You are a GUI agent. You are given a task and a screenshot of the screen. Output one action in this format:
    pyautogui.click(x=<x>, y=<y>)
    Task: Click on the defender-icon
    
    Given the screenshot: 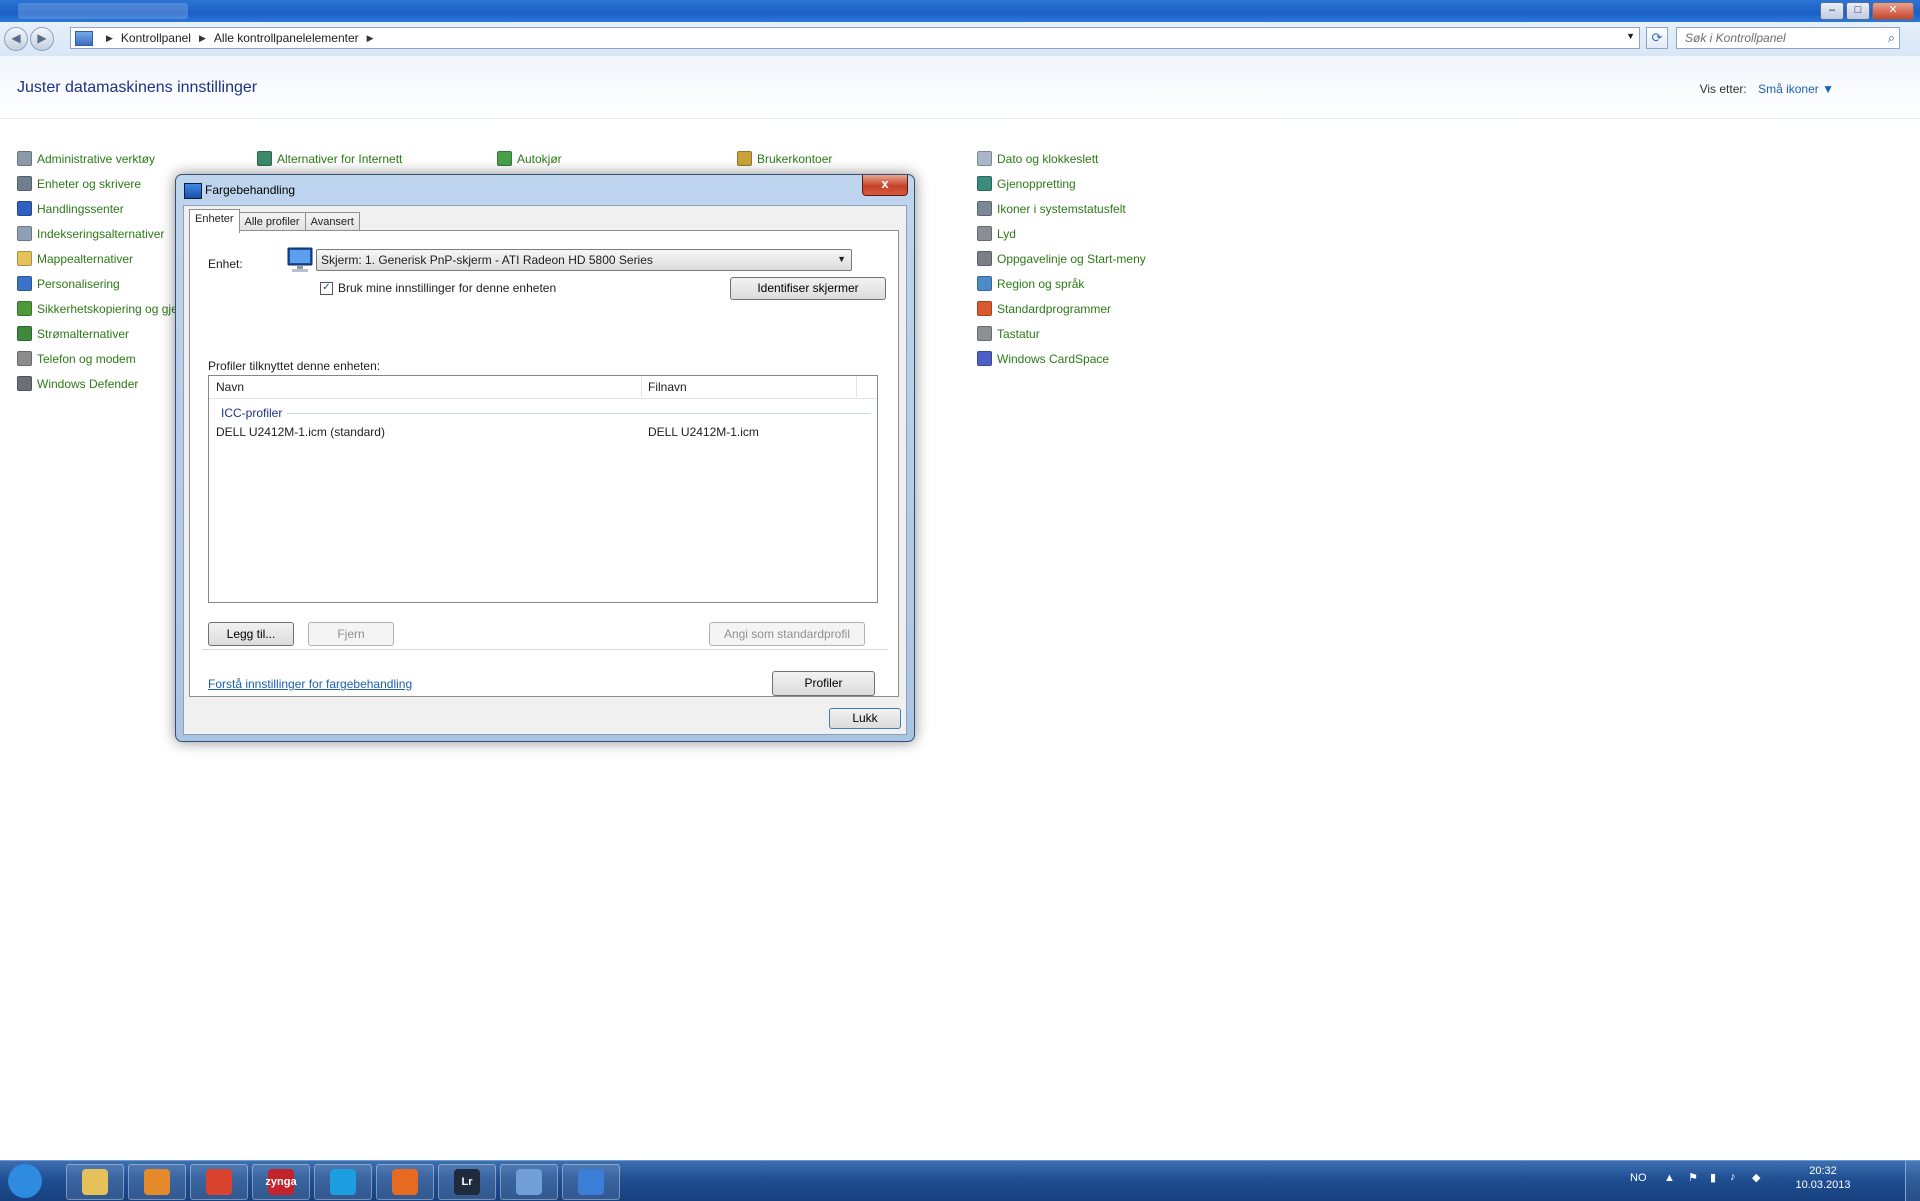 What is the action you would take?
    pyautogui.click(x=24, y=383)
    